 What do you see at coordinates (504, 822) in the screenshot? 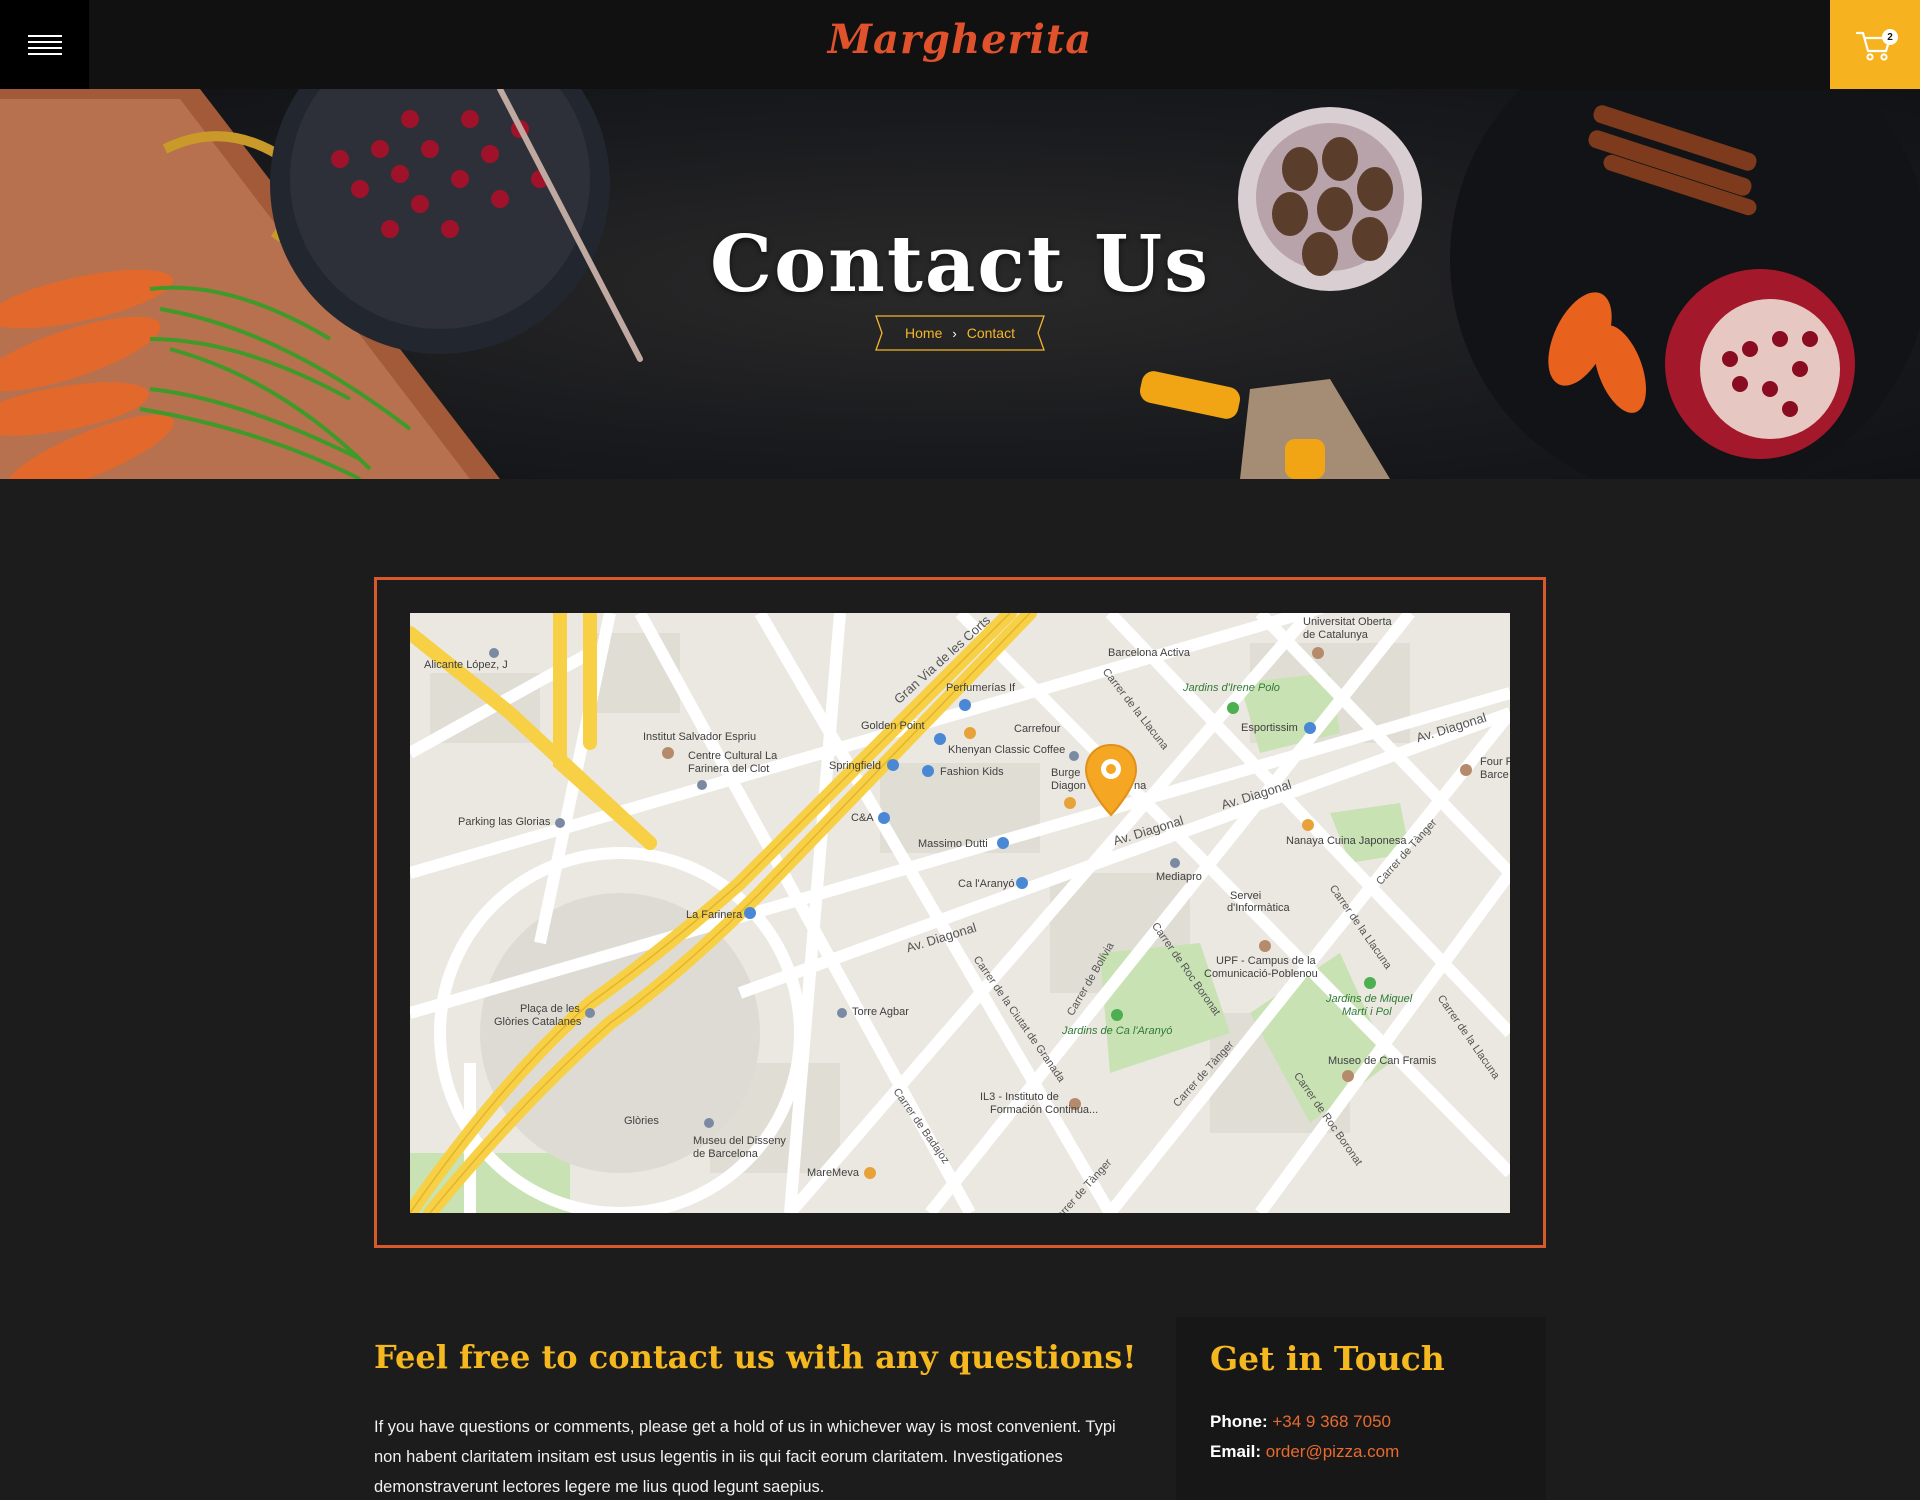
I see `map-place-label: Parking las Glorias` at bounding box center [504, 822].